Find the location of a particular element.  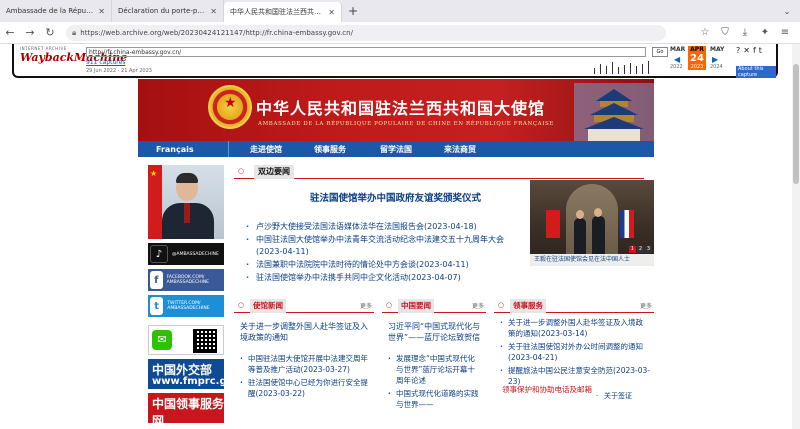

photo-caption: 王毅在驻法国使馆会见在法中国人士 is located at coordinates (592, 260).